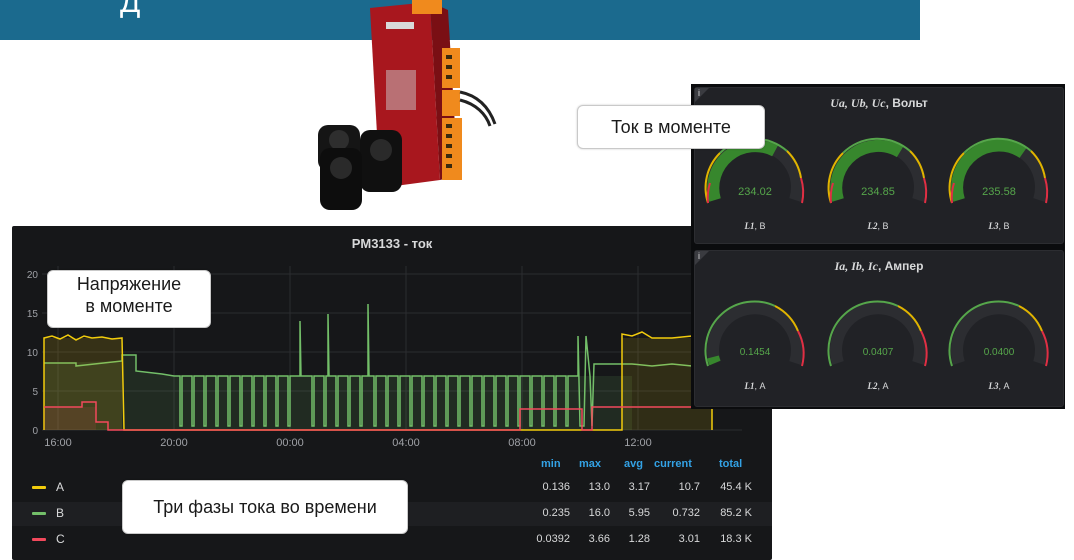  What do you see at coordinates (599, 487) in the screenshot?
I see `stat-max: 13.0` at bounding box center [599, 487].